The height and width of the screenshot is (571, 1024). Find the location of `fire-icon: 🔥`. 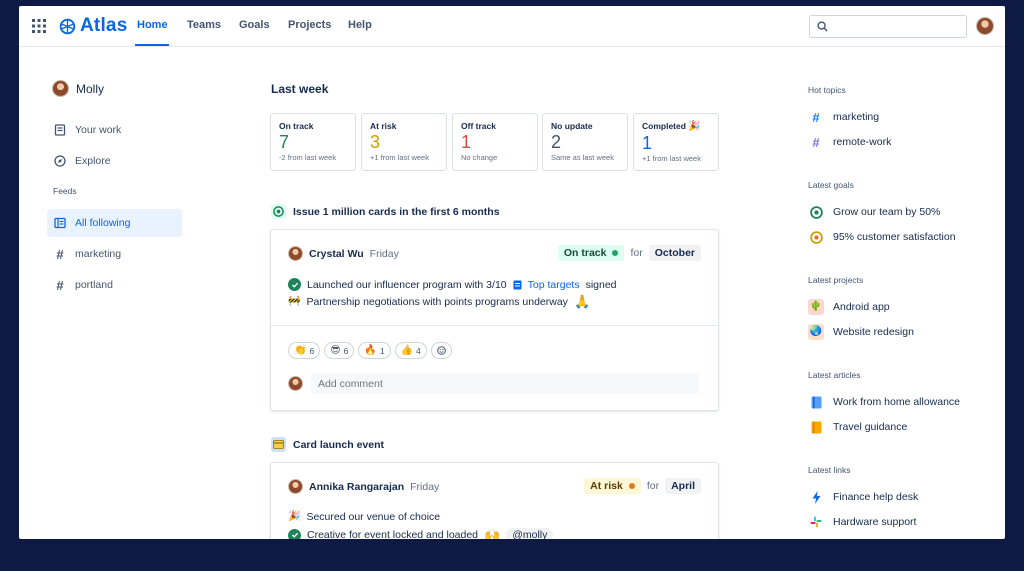

fire-icon: 🔥 is located at coordinates (370, 350).